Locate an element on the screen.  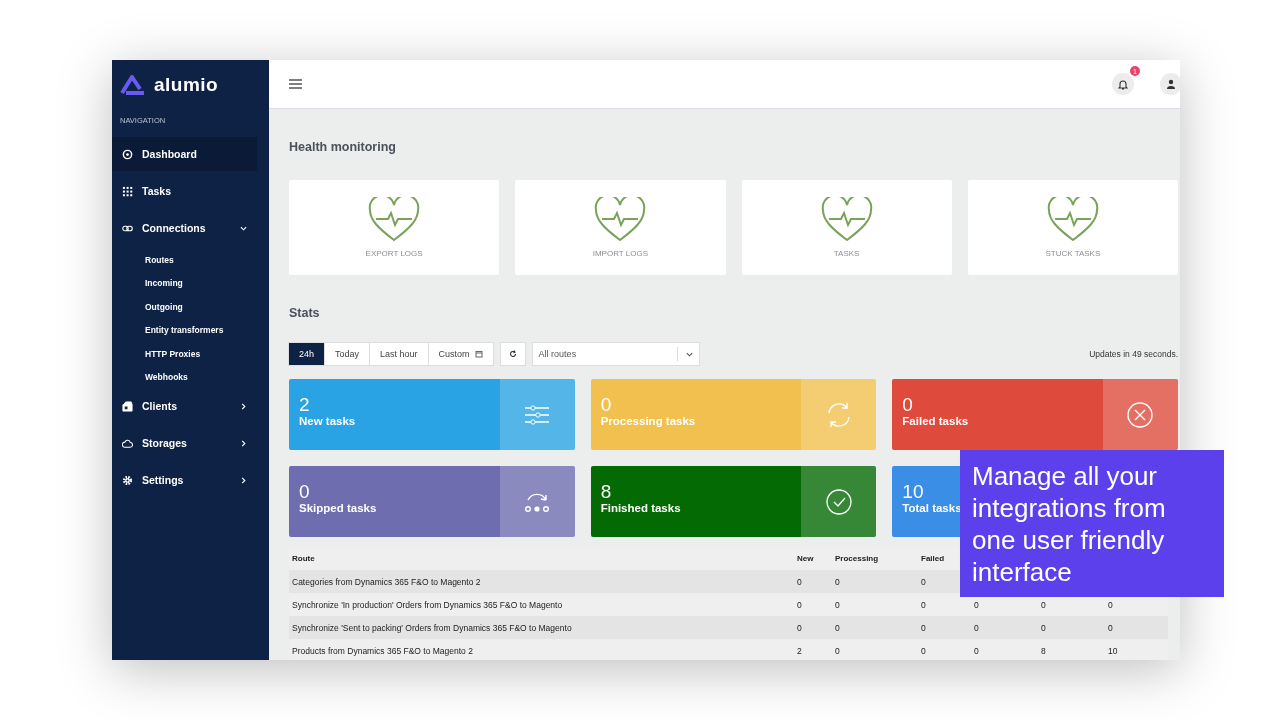
nav-item: Clients is located at coordinates (184, 406).